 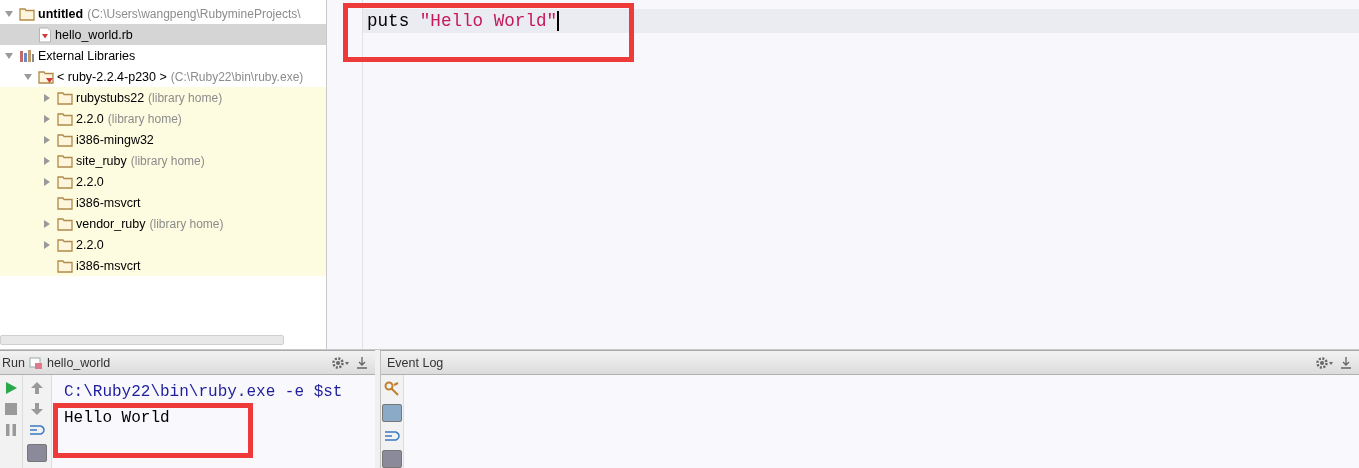 What do you see at coordinates (11, 409) in the screenshot?
I see `stop-icon` at bounding box center [11, 409].